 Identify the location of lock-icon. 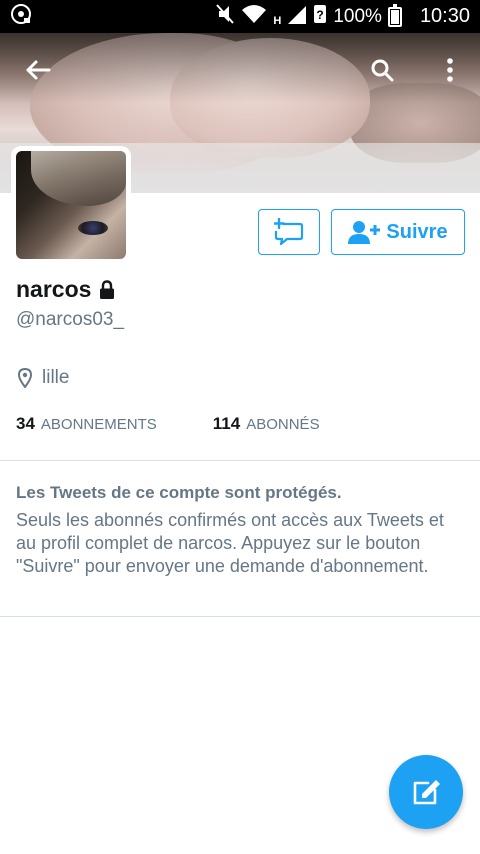
(107, 289).